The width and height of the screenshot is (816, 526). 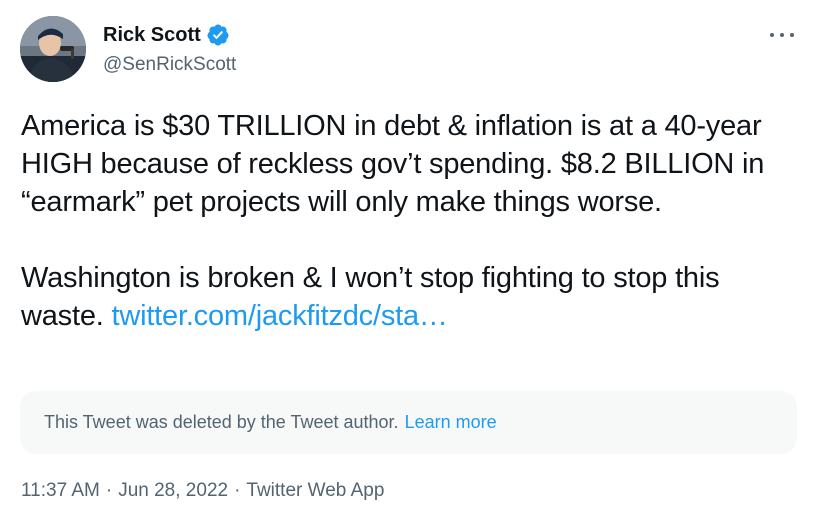 What do you see at coordinates (169, 65) in the screenshot?
I see `author-handle: @SenRickScott` at bounding box center [169, 65].